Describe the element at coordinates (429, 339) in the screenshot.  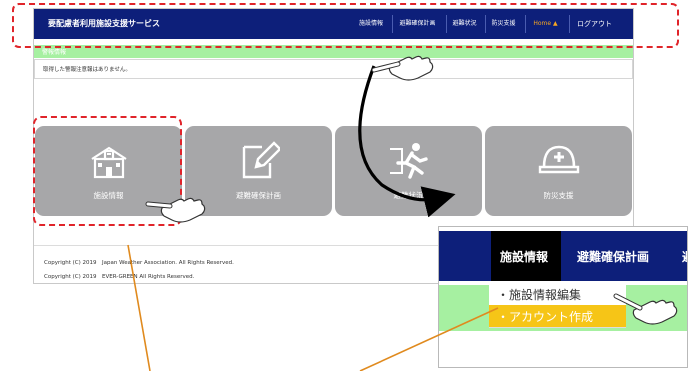
I see `callout-line-right` at that location.